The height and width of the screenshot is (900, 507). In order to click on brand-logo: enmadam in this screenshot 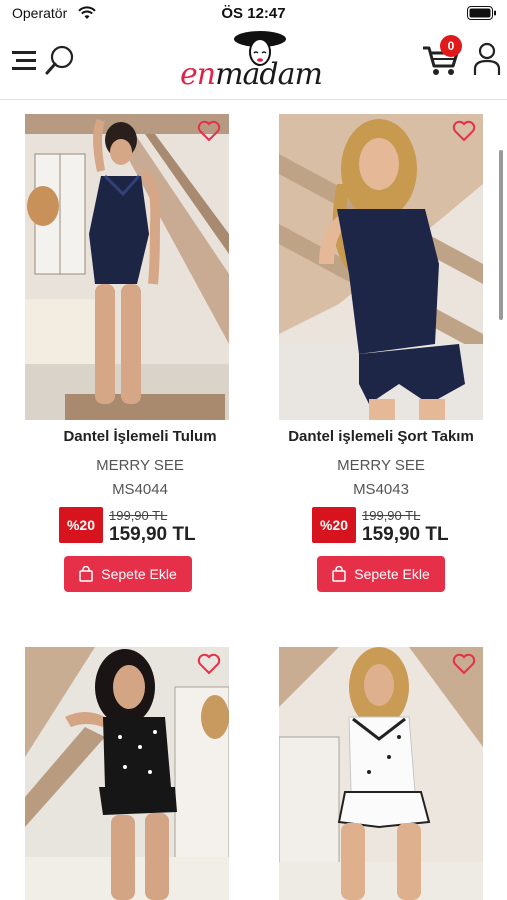, I will do `click(251, 62)`.